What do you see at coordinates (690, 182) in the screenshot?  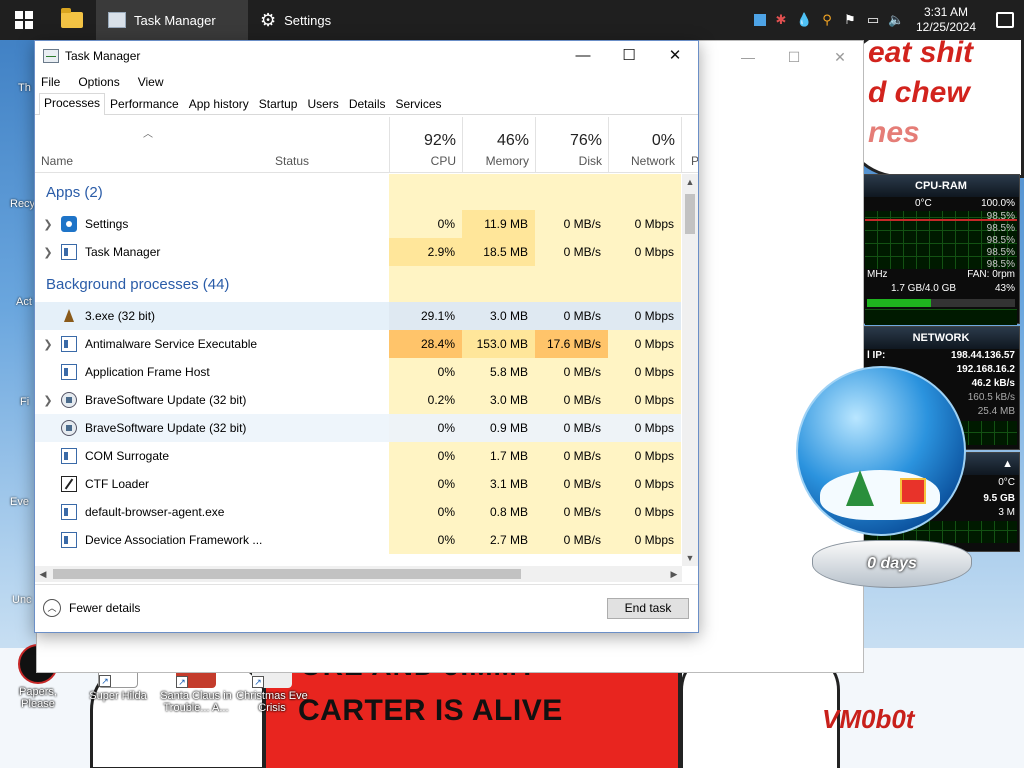 I see `scroll-up-icon: ▲` at bounding box center [690, 182].